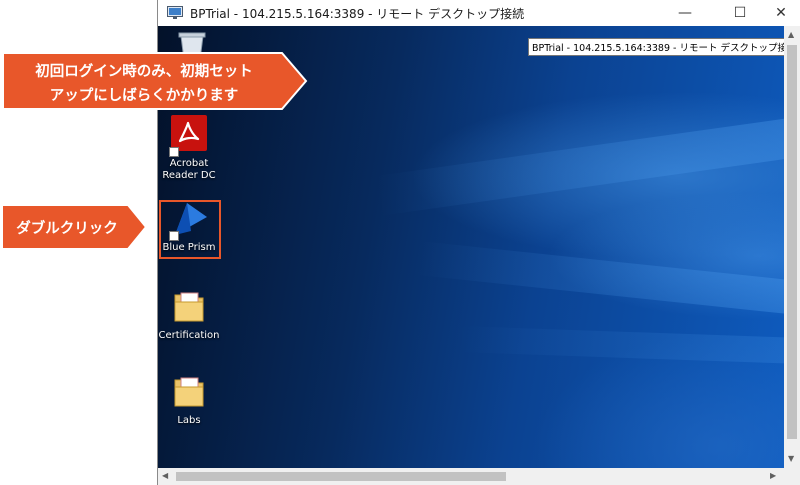 The image size is (800, 485). I want to click on close-button: ✕, so click(781, 13).